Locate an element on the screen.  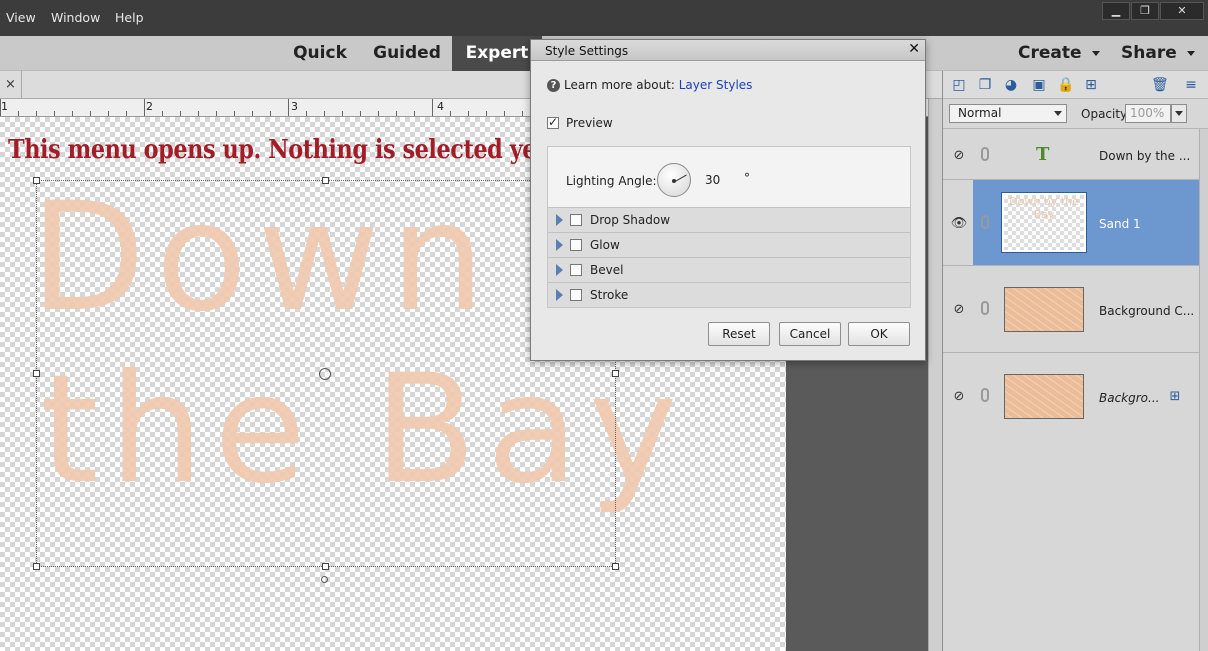
bevel-checkbox is located at coordinates (576, 270).